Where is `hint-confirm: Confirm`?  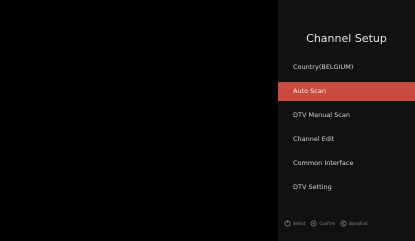
hint-confirm: Confirm is located at coordinates (322, 223).